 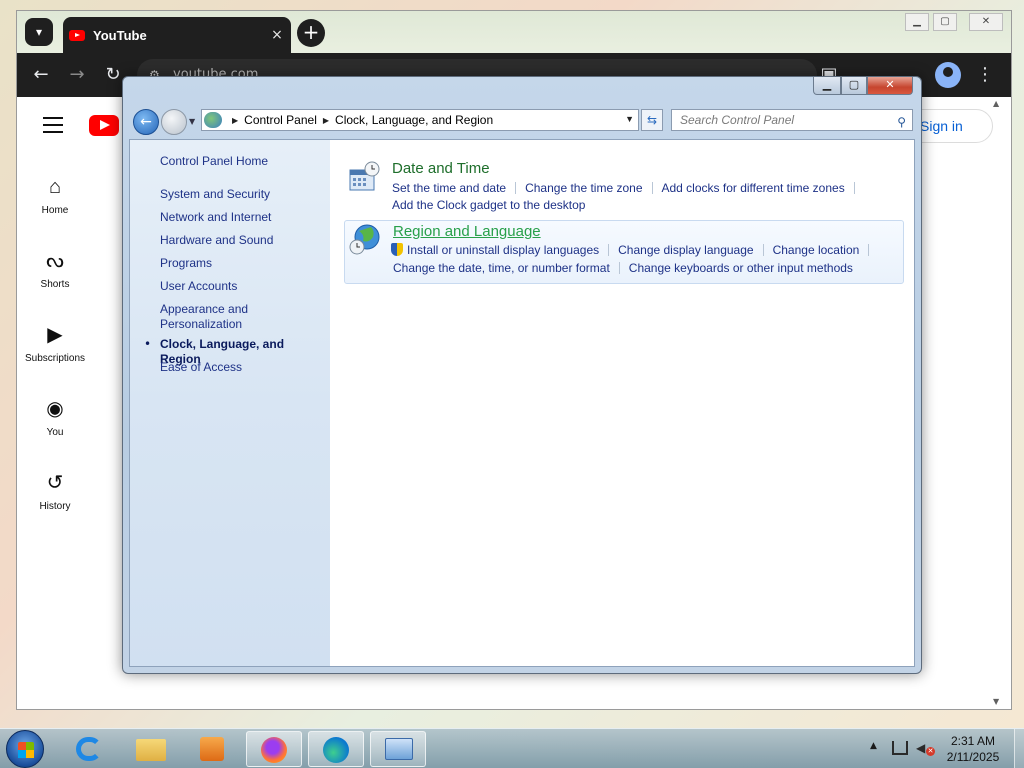 What do you see at coordinates (41, 75) in the screenshot?
I see `back-icon: ←` at bounding box center [41, 75].